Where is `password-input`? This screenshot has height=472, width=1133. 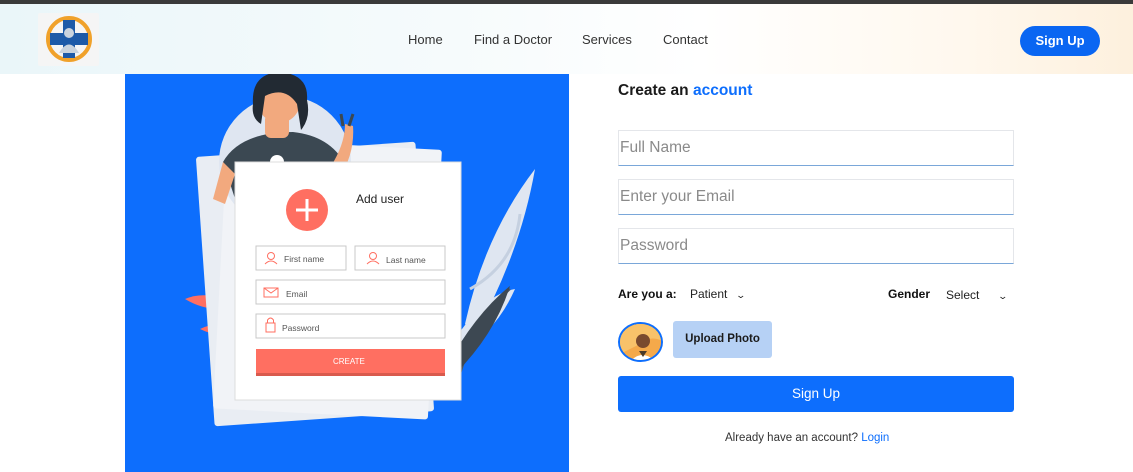
password-input is located at coordinates (816, 246).